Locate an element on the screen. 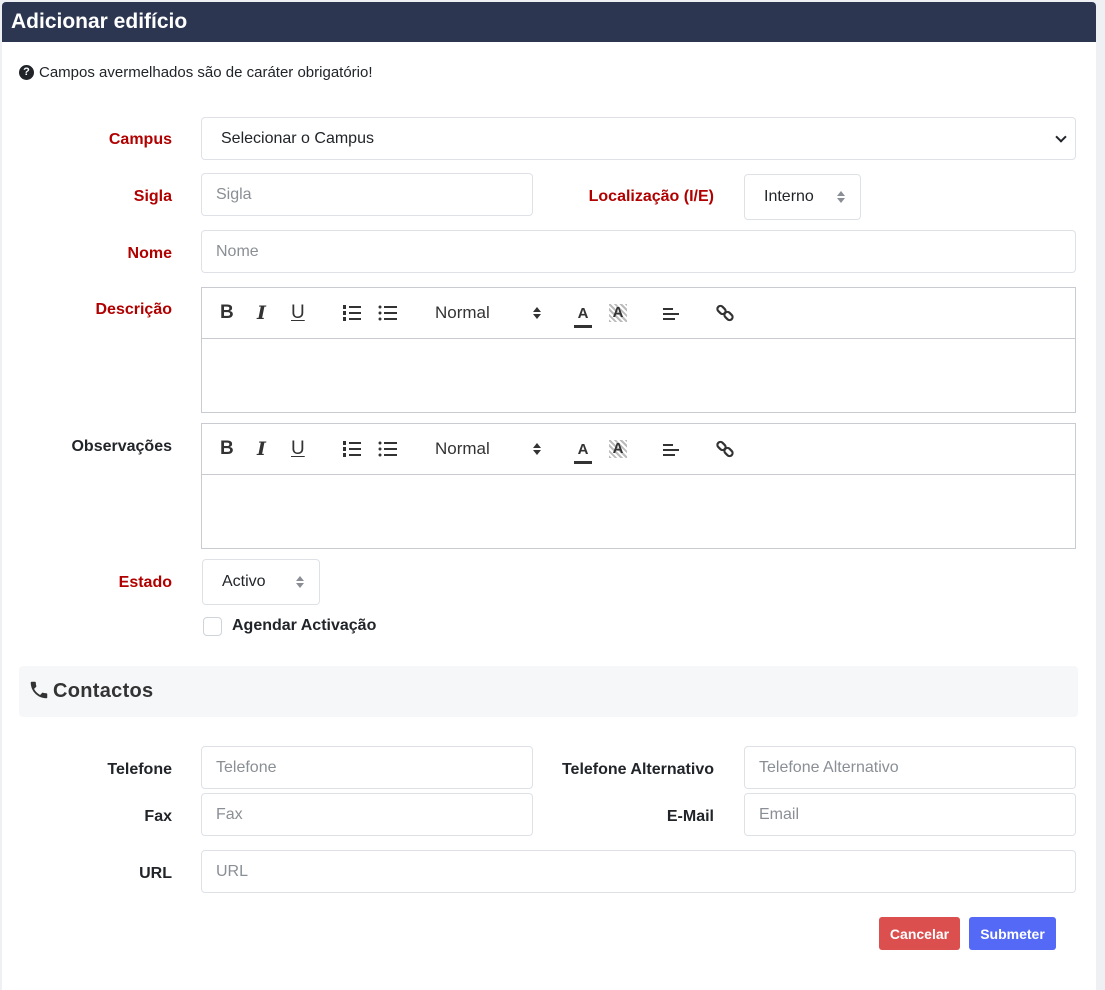 The height and width of the screenshot is (990, 1105). descricao-editor-body is located at coordinates (638, 375).